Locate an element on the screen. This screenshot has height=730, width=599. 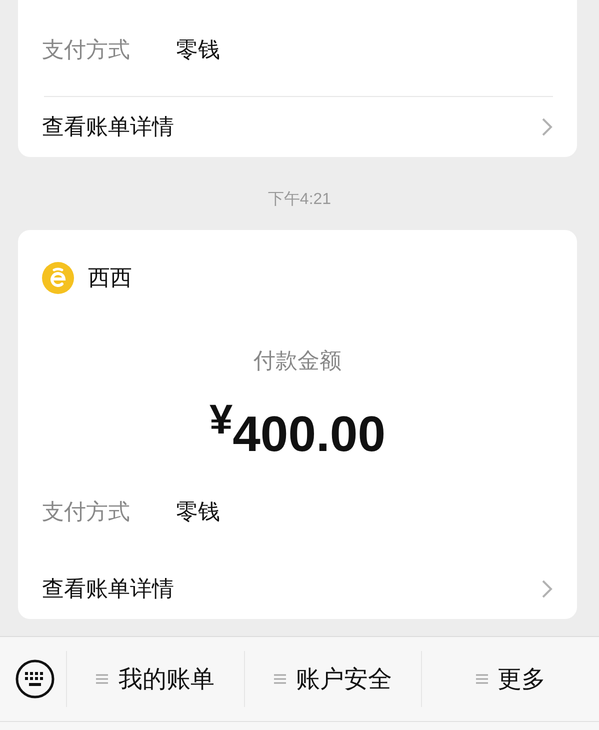
timestamp: 下午4:21 is located at coordinates (299, 200).